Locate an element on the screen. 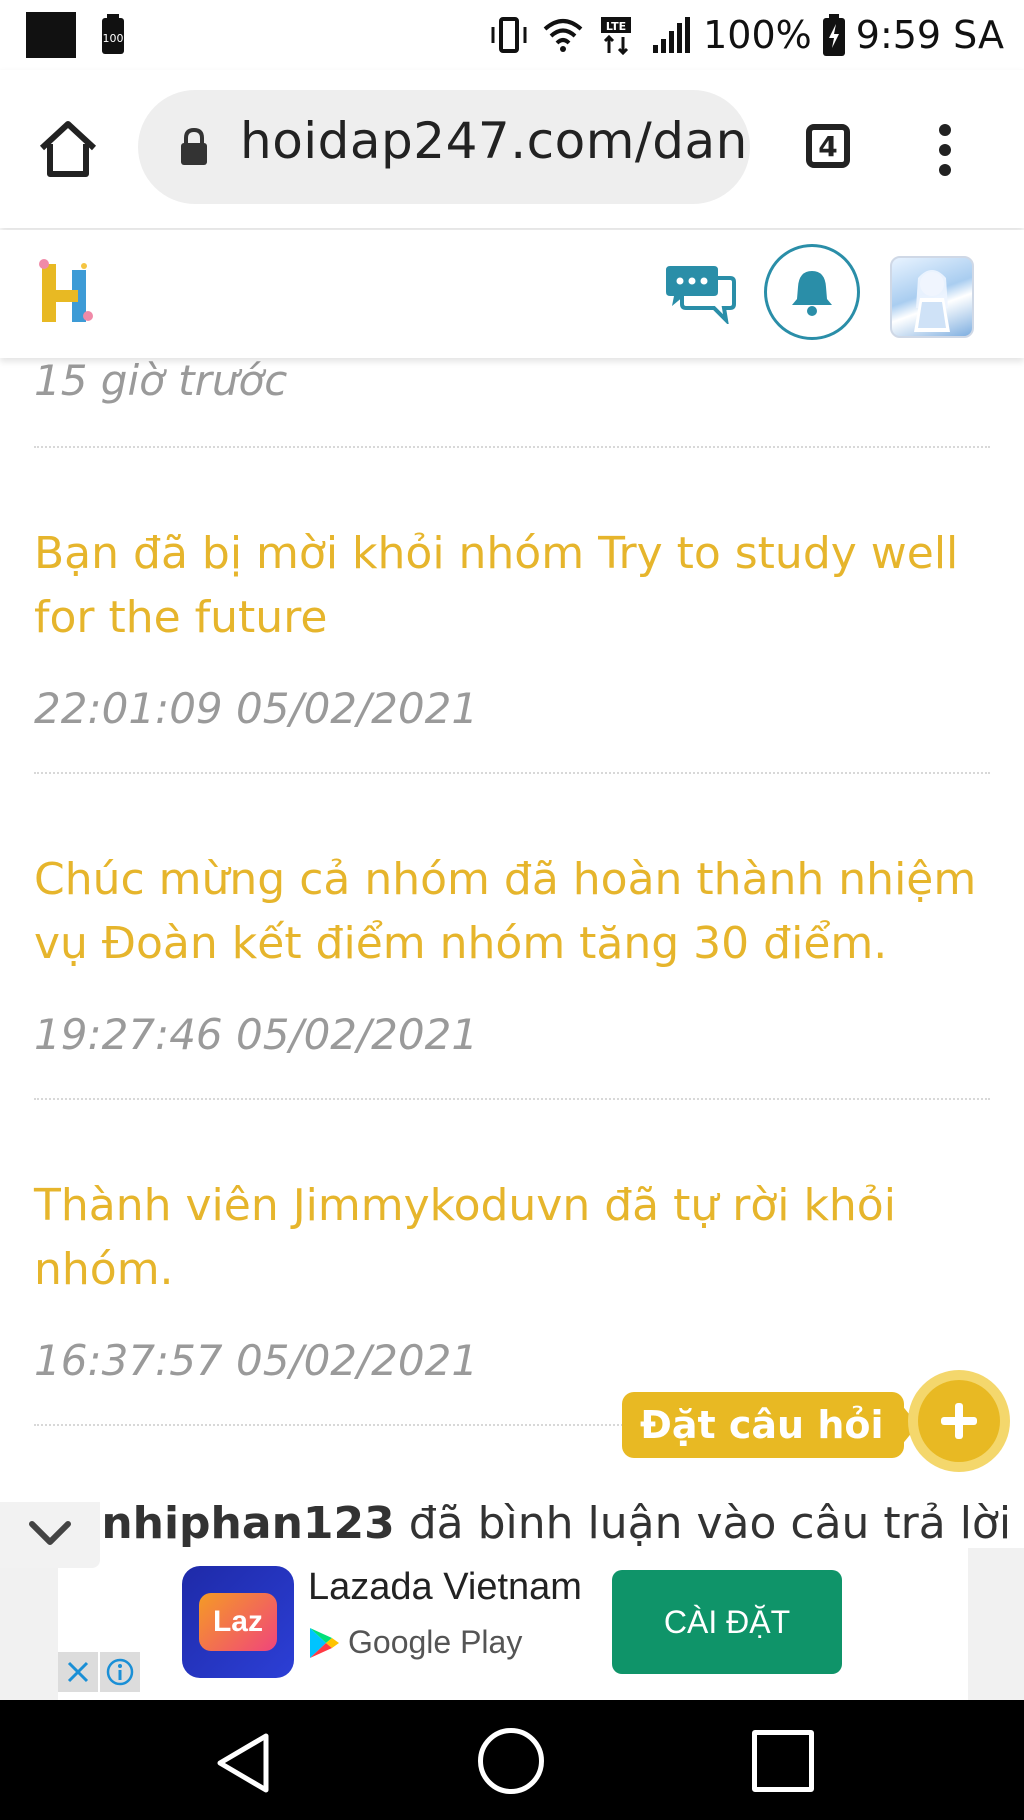 This screenshot has height=1820, width=1024. comment-username: hnhiphan123 is located at coordinates (232, 1523).